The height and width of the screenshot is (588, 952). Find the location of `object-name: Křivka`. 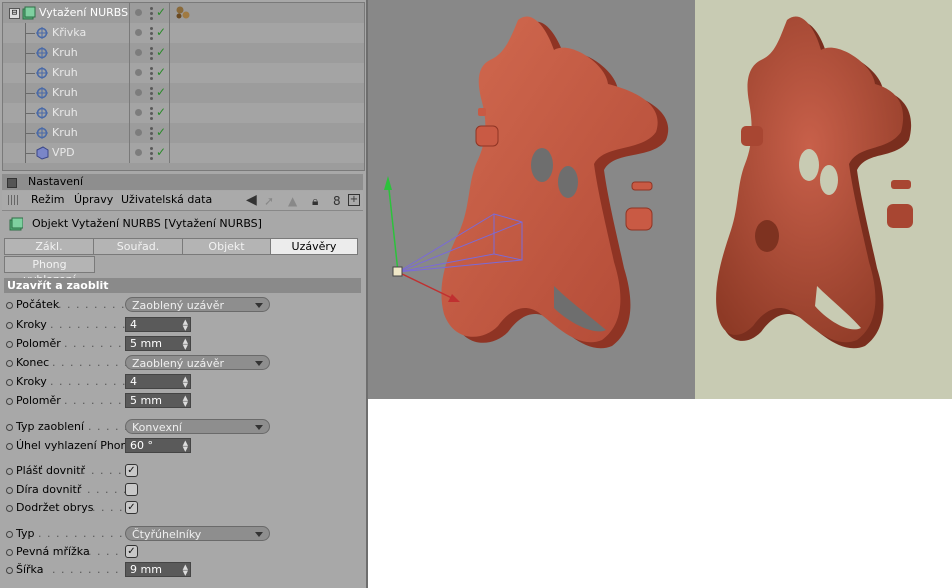

object-name: Křivka is located at coordinates (69, 32).